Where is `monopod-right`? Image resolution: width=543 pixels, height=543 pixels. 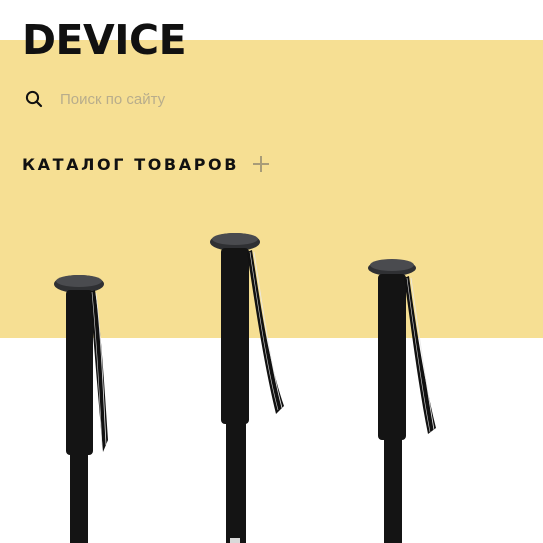
monopod-right is located at coordinates (402, 401).